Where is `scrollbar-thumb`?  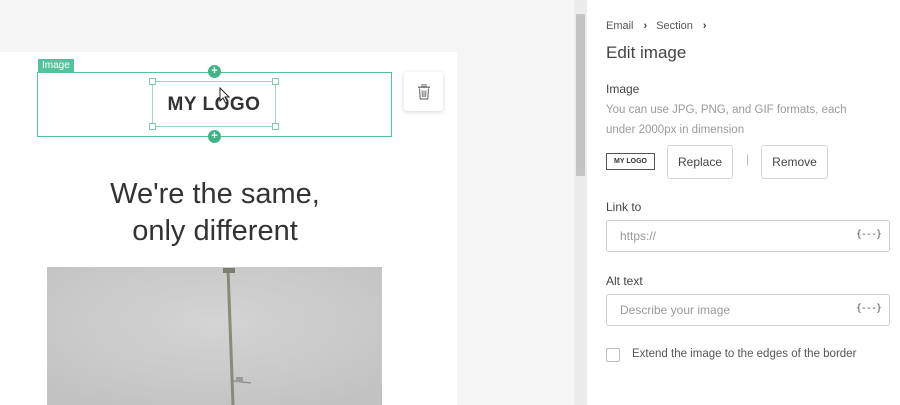 scrollbar-thumb is located at coordinates (580, 95).